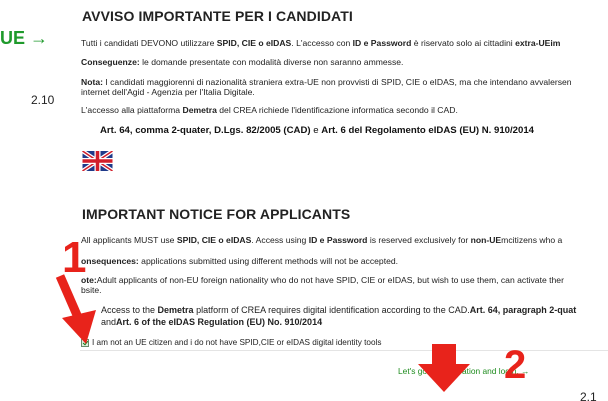 This screenshot has width=608, height=401. Describe the element at coordinates (216, 214) in the screenshot. I see `english-notice-title: IMPORTANT NOTICE FOR APPLICANTS` at that location.